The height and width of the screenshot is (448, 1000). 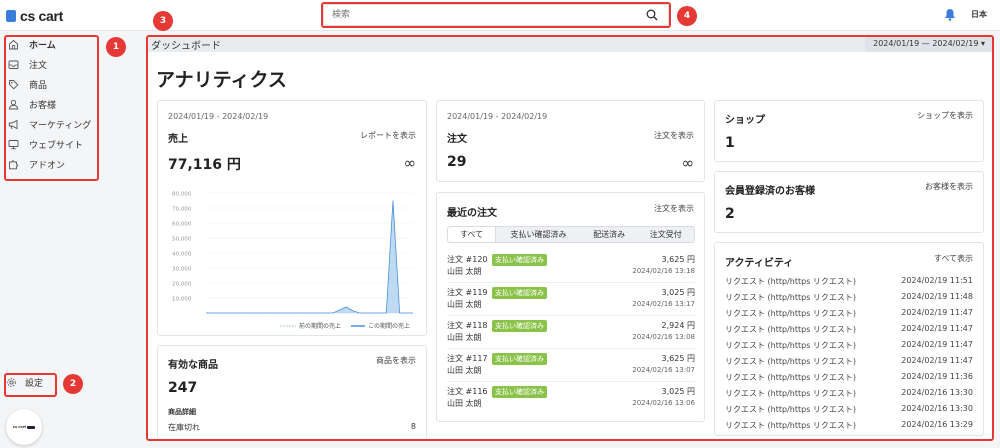 I want to click on floating-logo-mark-icon, so click(x=31, y=427).